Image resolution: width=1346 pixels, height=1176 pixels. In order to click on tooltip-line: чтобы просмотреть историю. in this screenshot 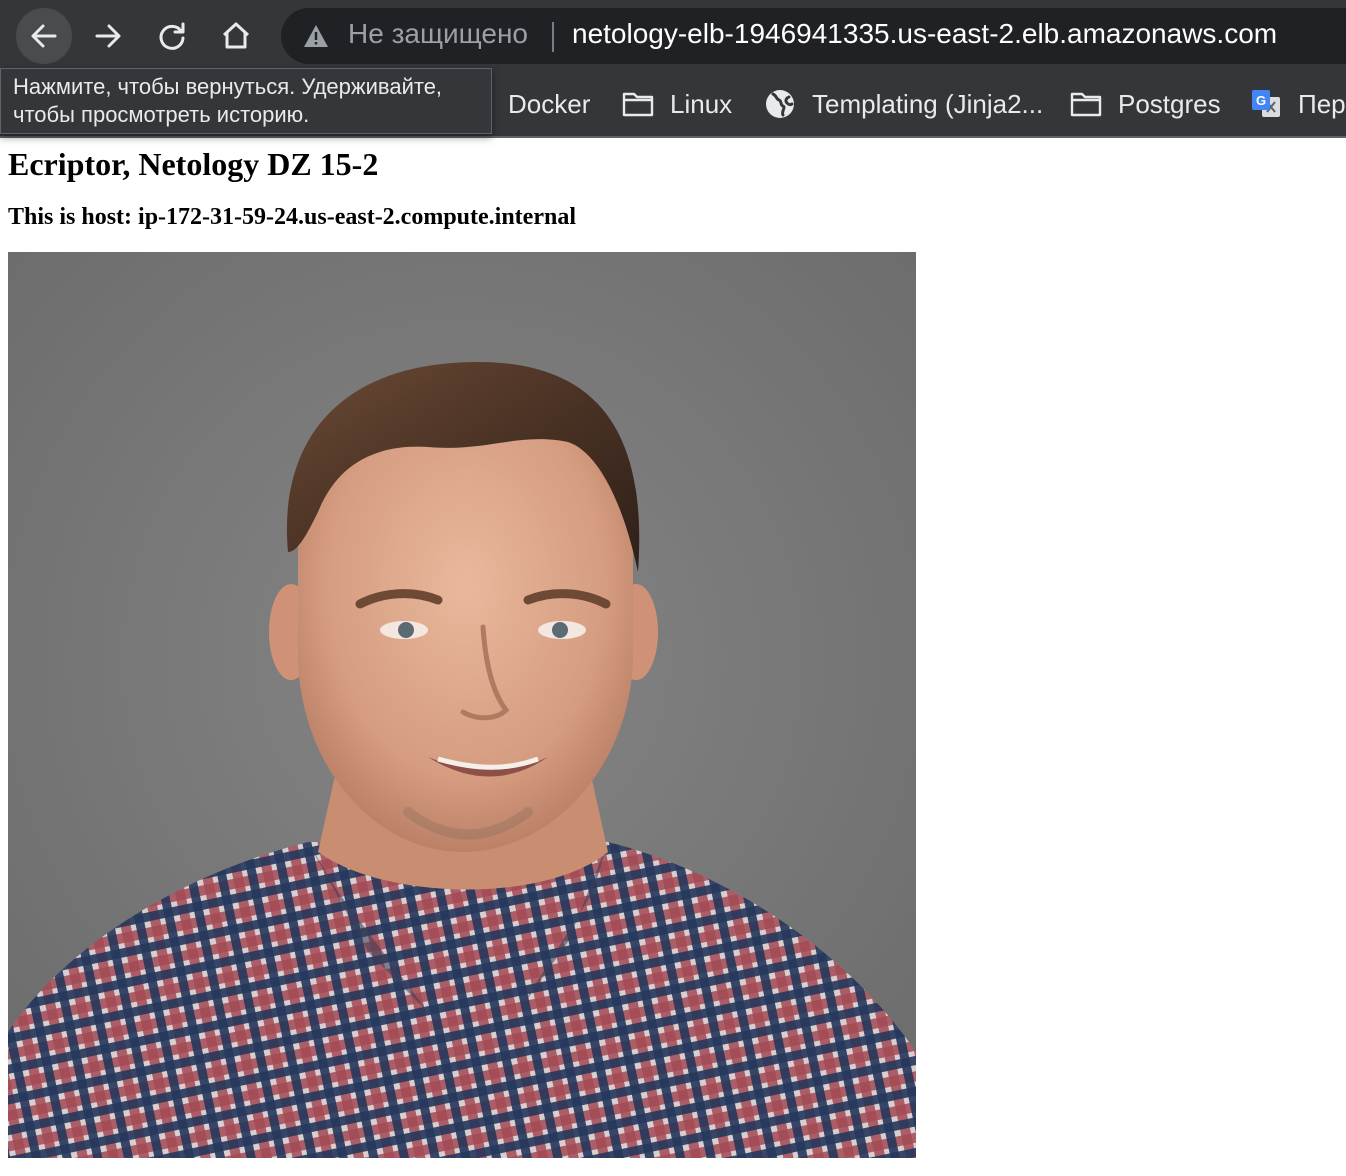, I will do `click(161, 114)`.